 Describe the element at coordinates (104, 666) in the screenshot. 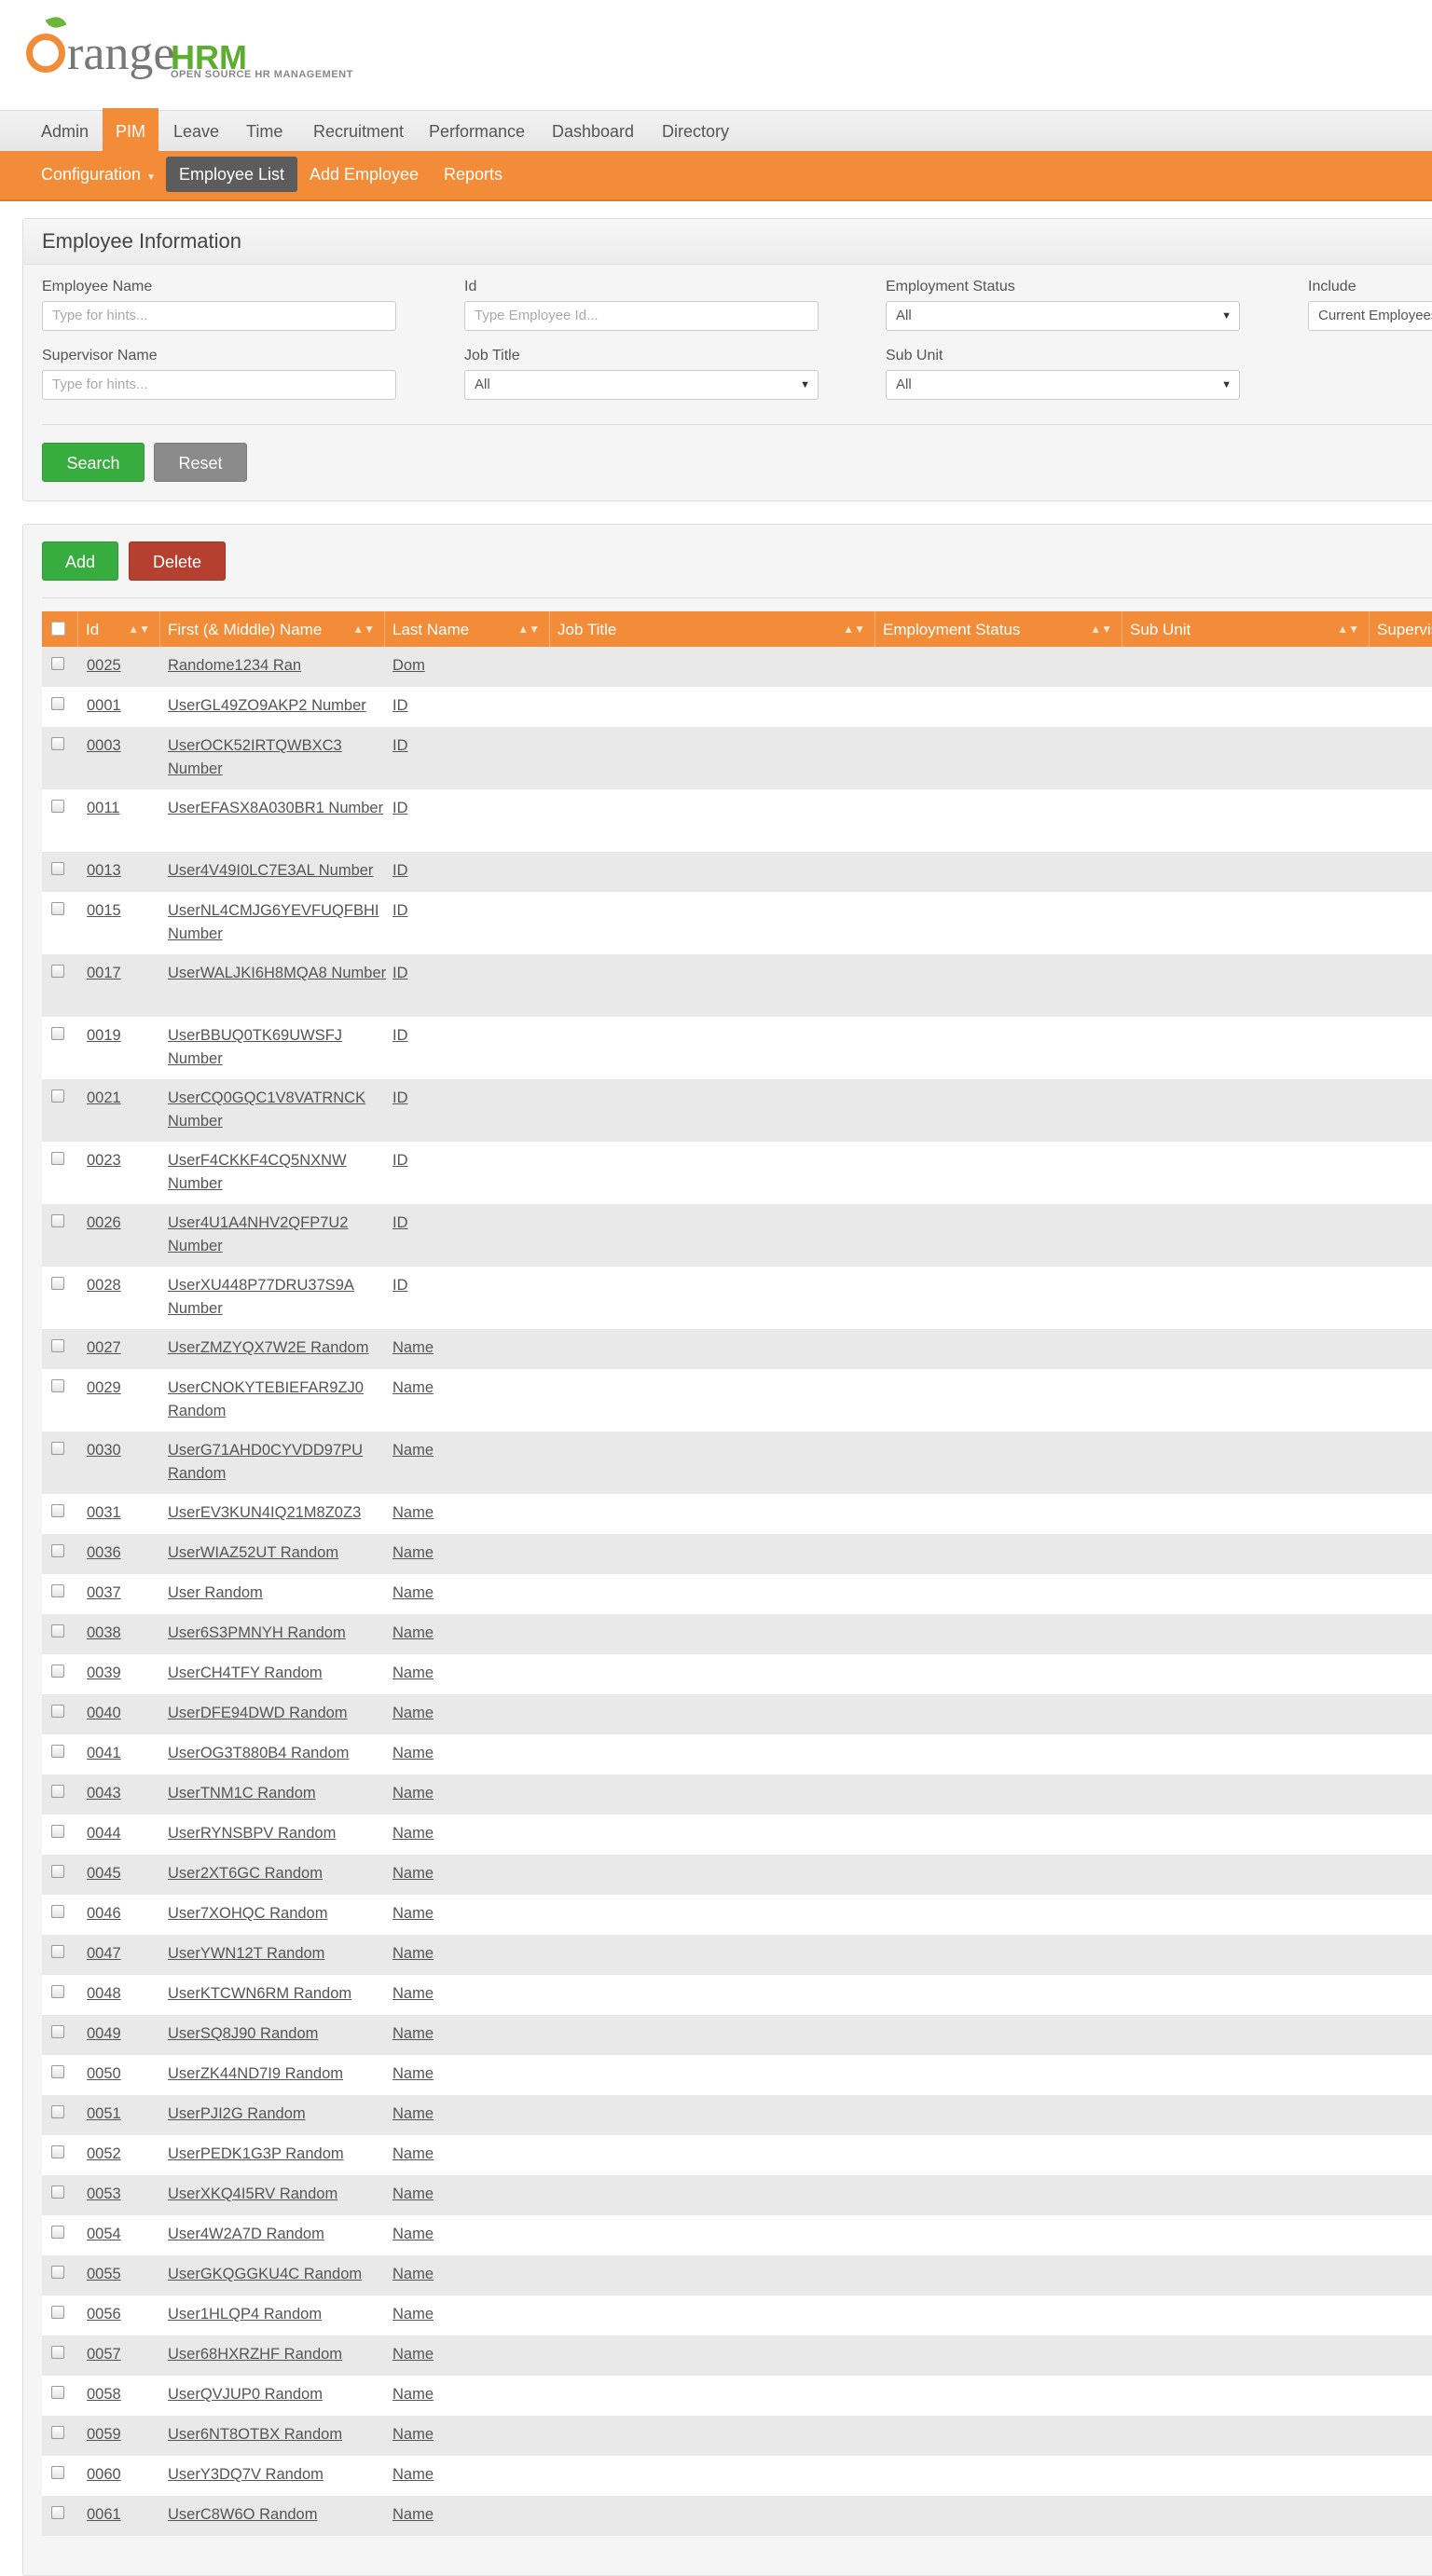

I see `employee-id-link: 0025` at that location.